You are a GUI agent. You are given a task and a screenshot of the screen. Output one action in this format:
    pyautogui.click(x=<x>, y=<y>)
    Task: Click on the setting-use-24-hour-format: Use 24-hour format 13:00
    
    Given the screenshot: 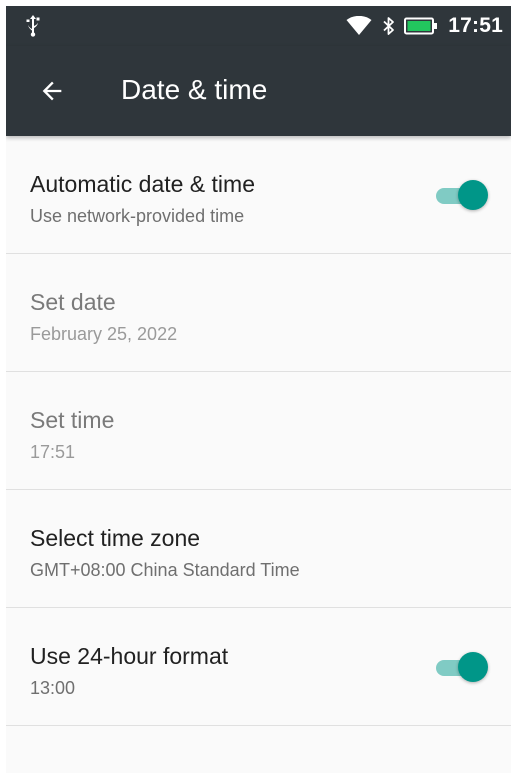 What is the action you would take?
    pyautogui.click(x=258, y=667)
    